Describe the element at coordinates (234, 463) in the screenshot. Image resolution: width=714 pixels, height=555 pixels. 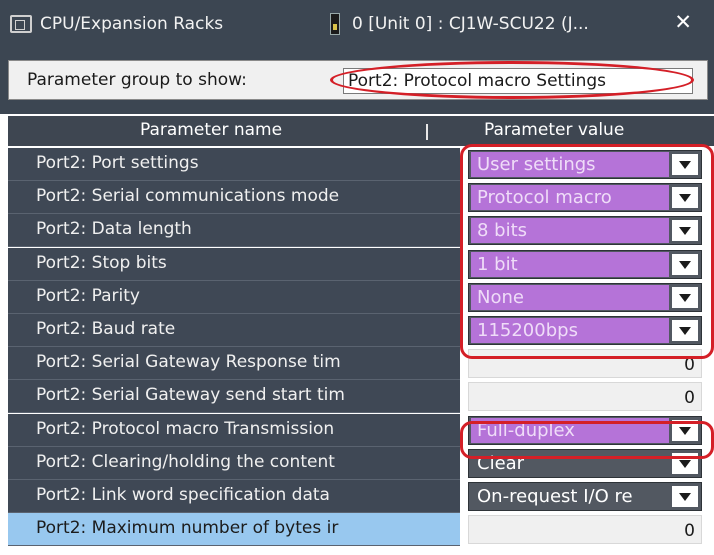
I see `parameter-name: Port2: Clearing/holding the content` at that location.